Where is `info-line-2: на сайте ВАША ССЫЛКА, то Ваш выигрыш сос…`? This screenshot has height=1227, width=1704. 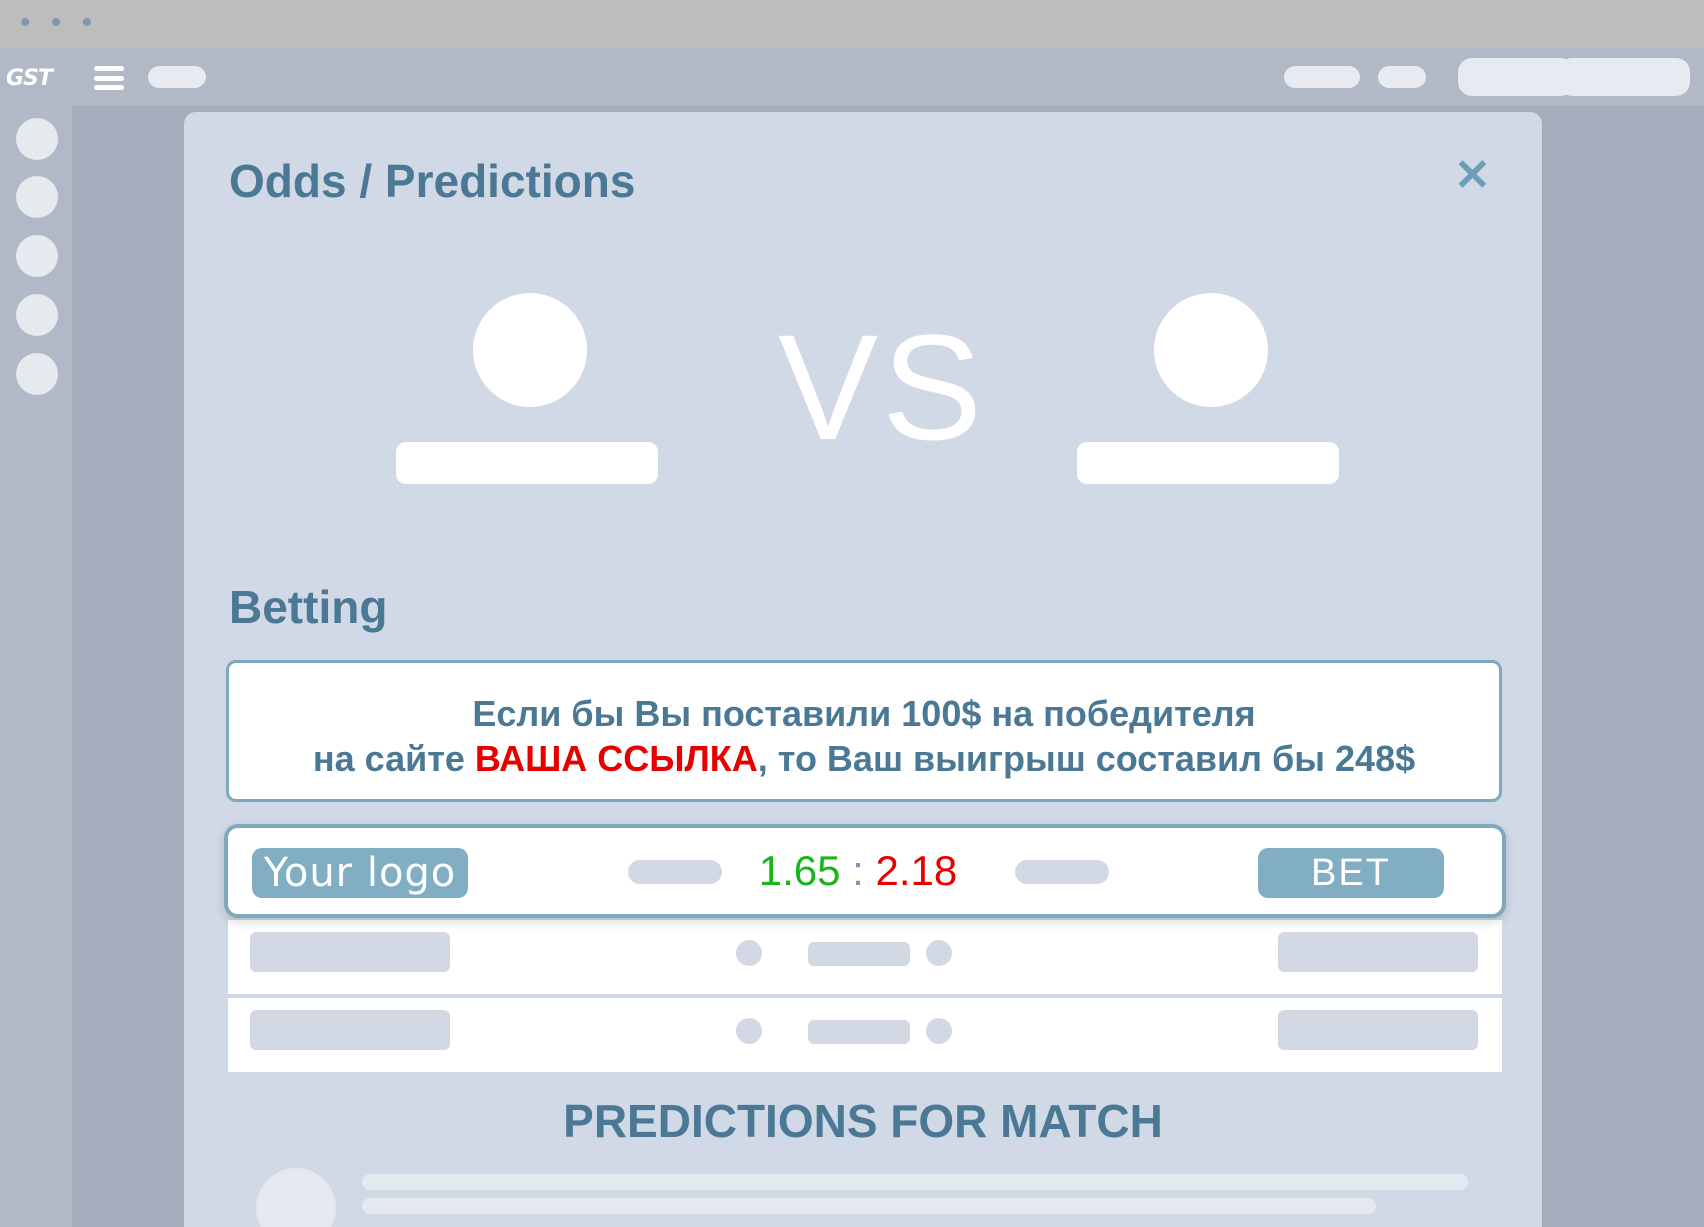
info-line-2: на сайте ВАША ССЫЛКА, то Ваш выигрыш сос… is located at coordinates (864, 758).